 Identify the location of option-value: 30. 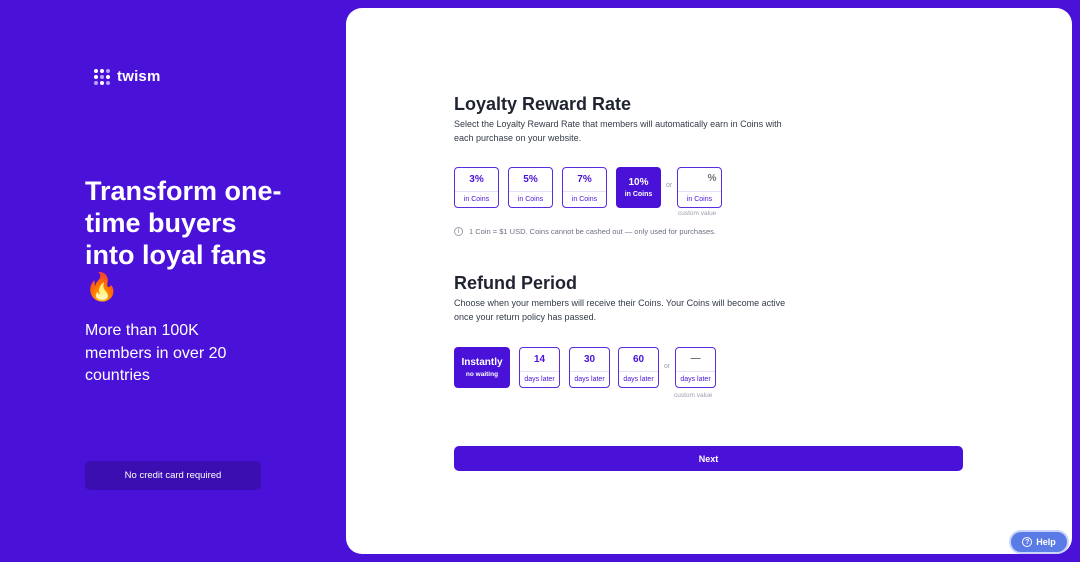
(589, 359).